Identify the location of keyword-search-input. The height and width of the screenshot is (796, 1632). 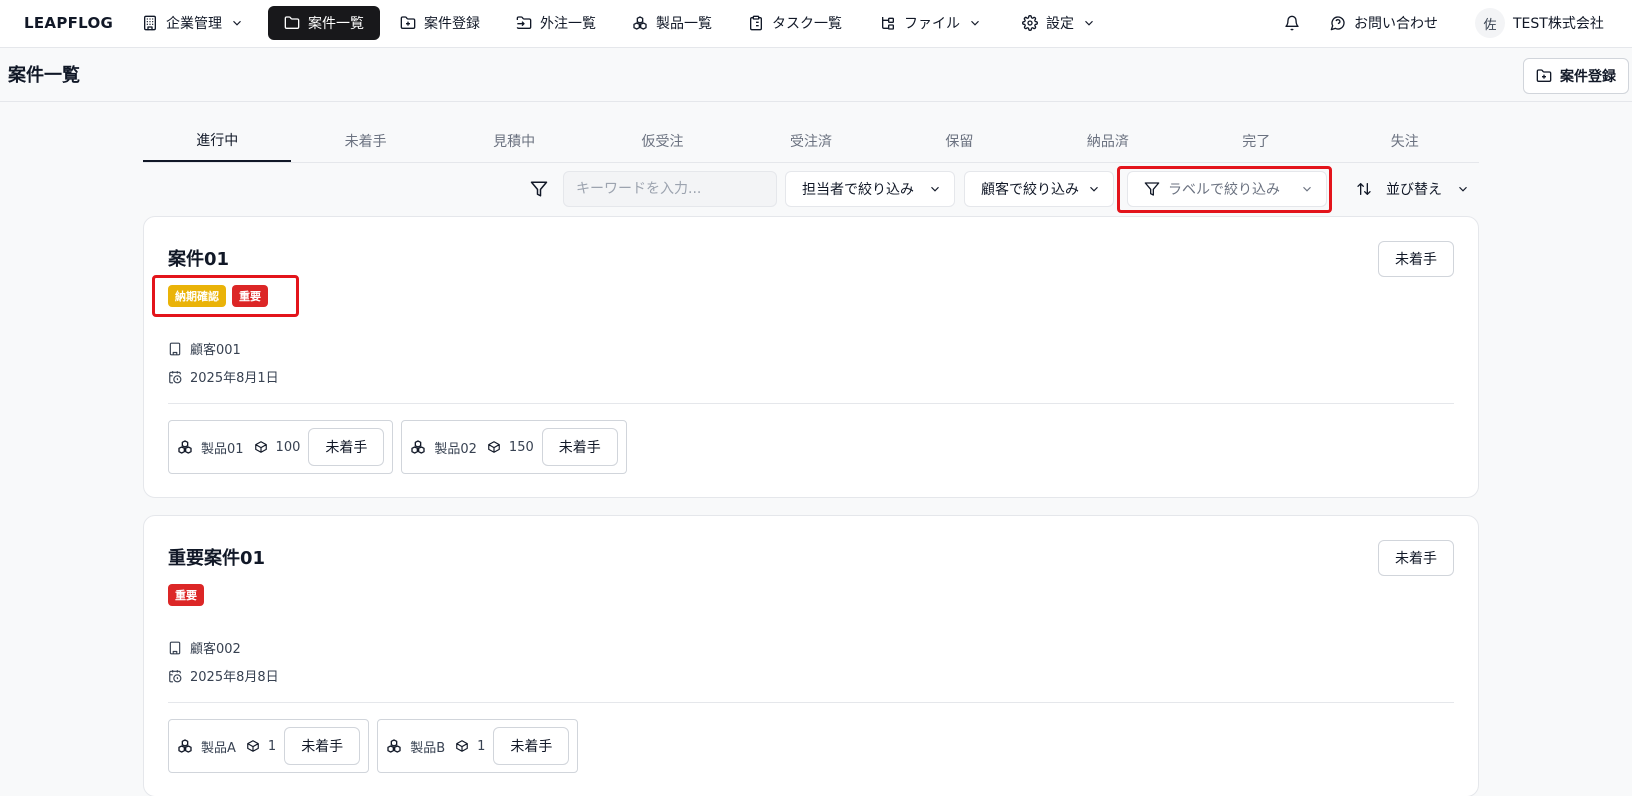
(670, 189).